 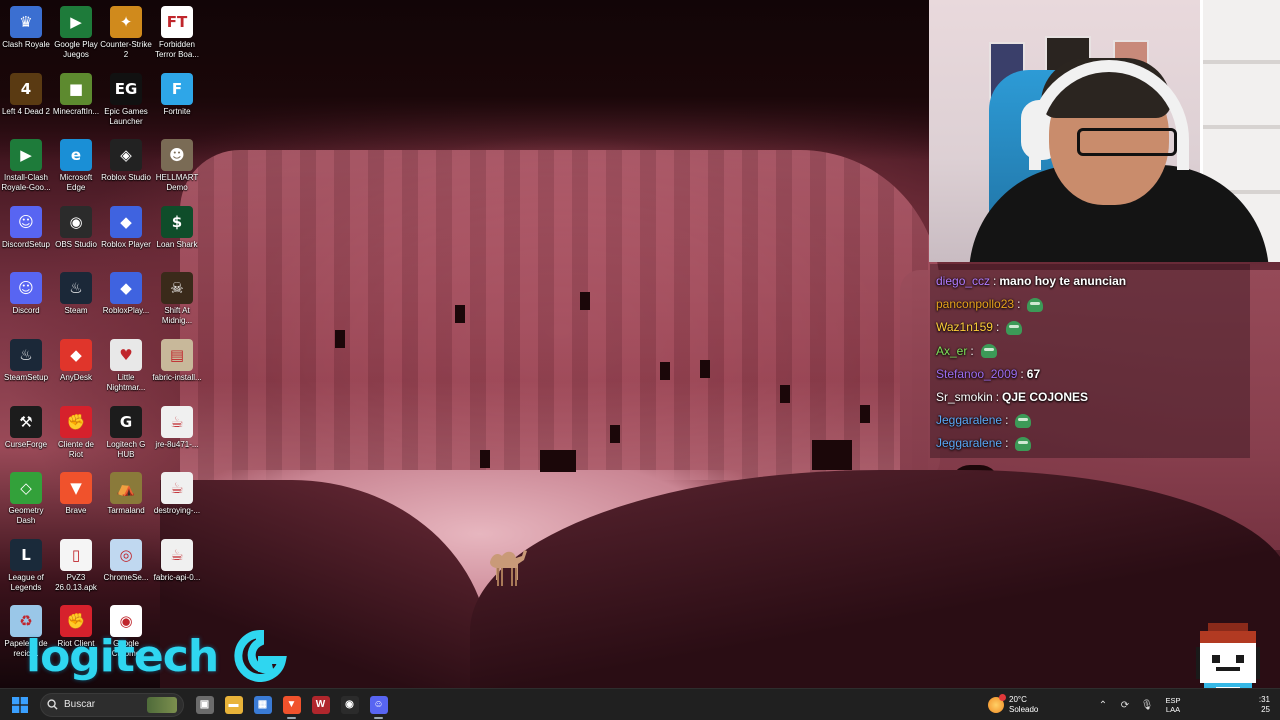 What do you see at coordinates (126, 234) in the screenshot?
I see `desktop-icon: ◆ Roblox Player` at bounding box center [126, 234].